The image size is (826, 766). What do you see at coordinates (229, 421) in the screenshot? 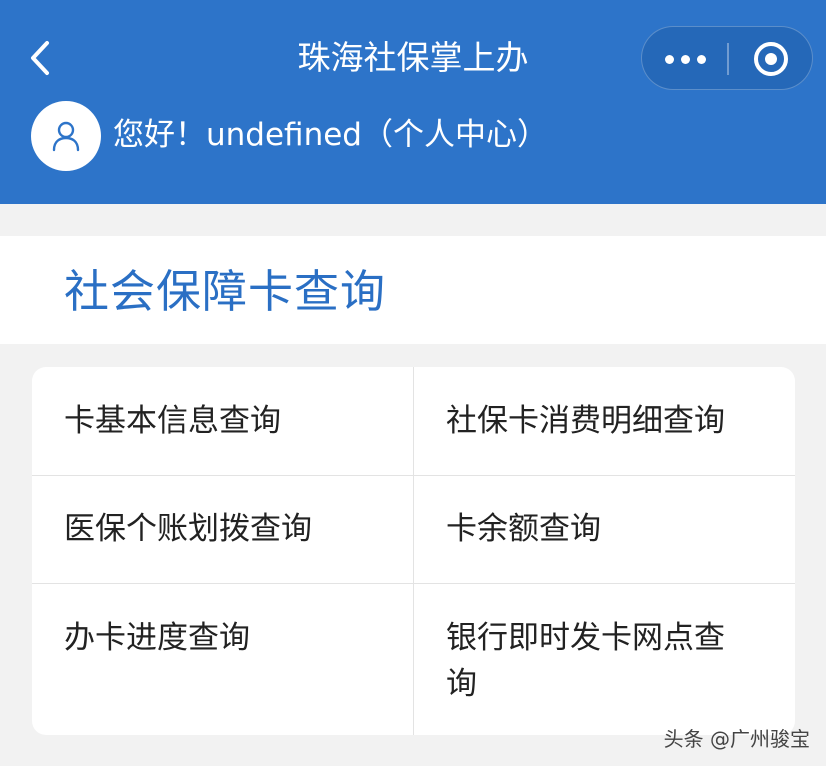
I see `menu-item-card-basic-info: 卡基本信息查询` at bounding box center [229, 421].